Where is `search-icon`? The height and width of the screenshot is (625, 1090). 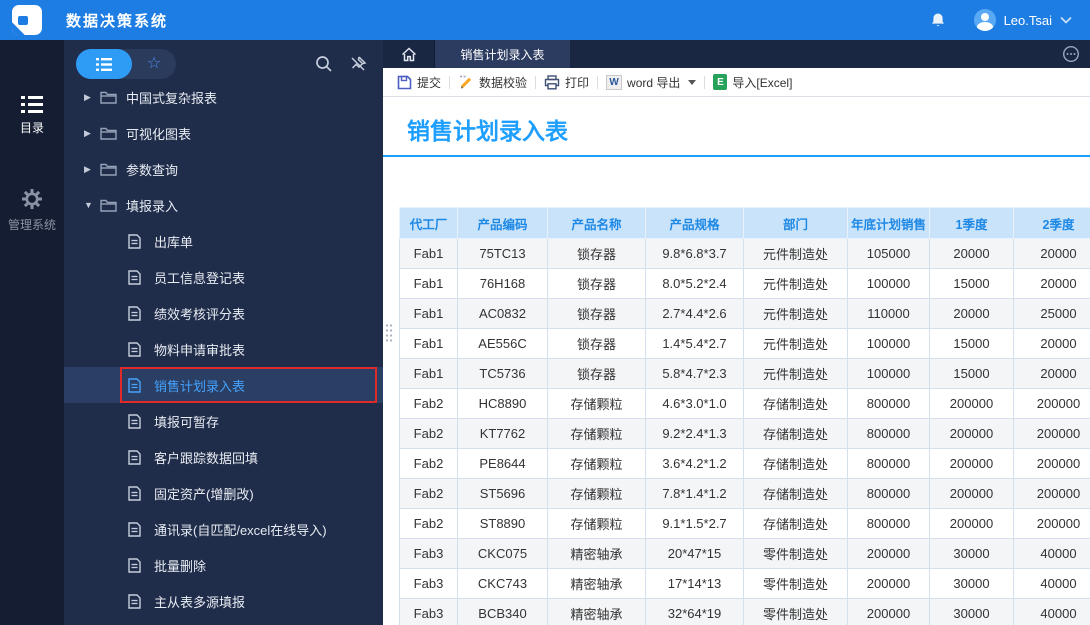 search-icon is located at coordinates (324, 64).